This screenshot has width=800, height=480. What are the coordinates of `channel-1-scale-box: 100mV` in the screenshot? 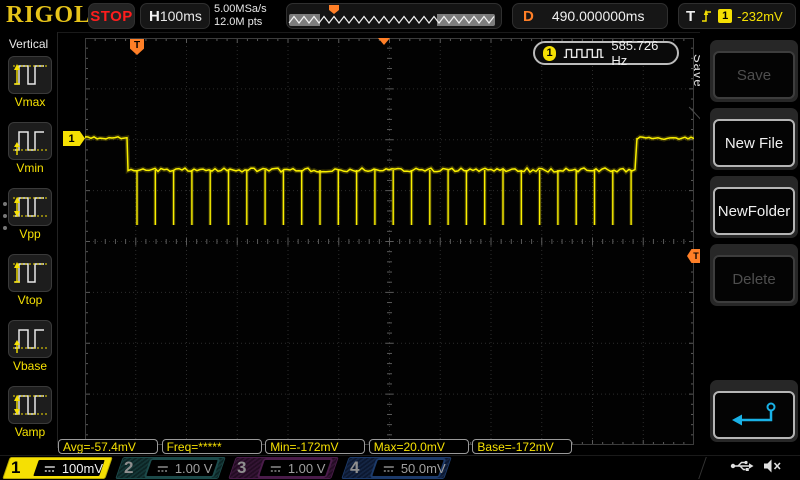 It's located at (69, 468).